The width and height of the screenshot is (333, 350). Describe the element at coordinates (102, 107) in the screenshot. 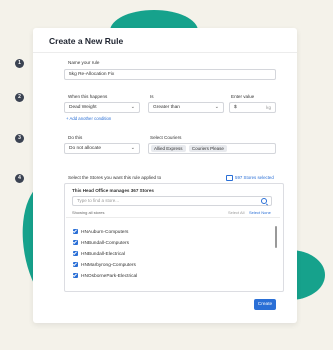

I see `when-select: Dead Weight ⌄` at that location.